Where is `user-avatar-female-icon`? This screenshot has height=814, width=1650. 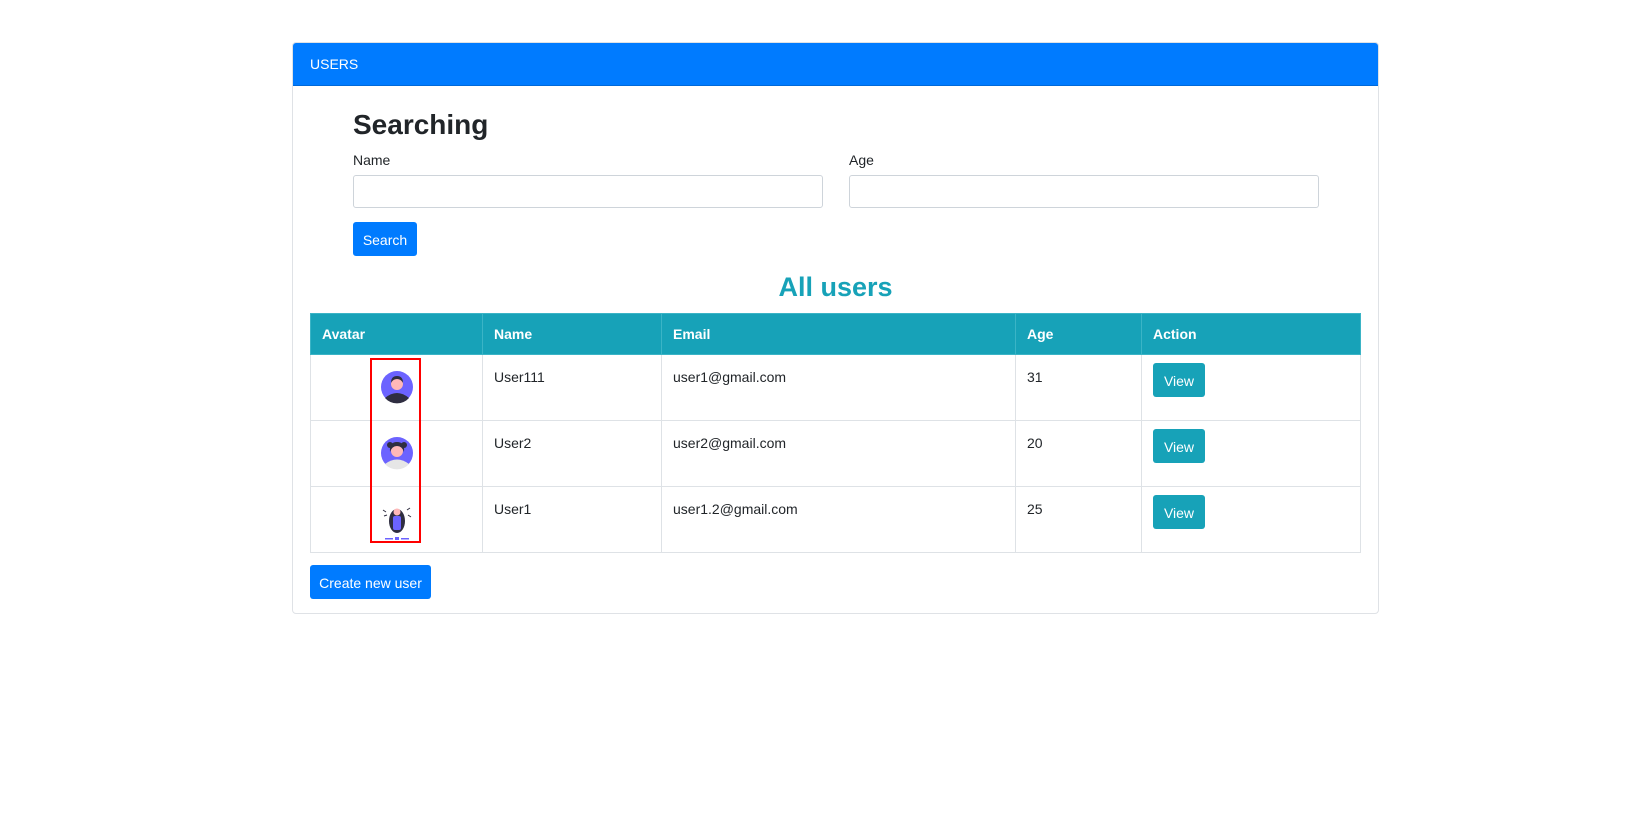 user-avatar-female-icon is located at coordinates (397, 453).